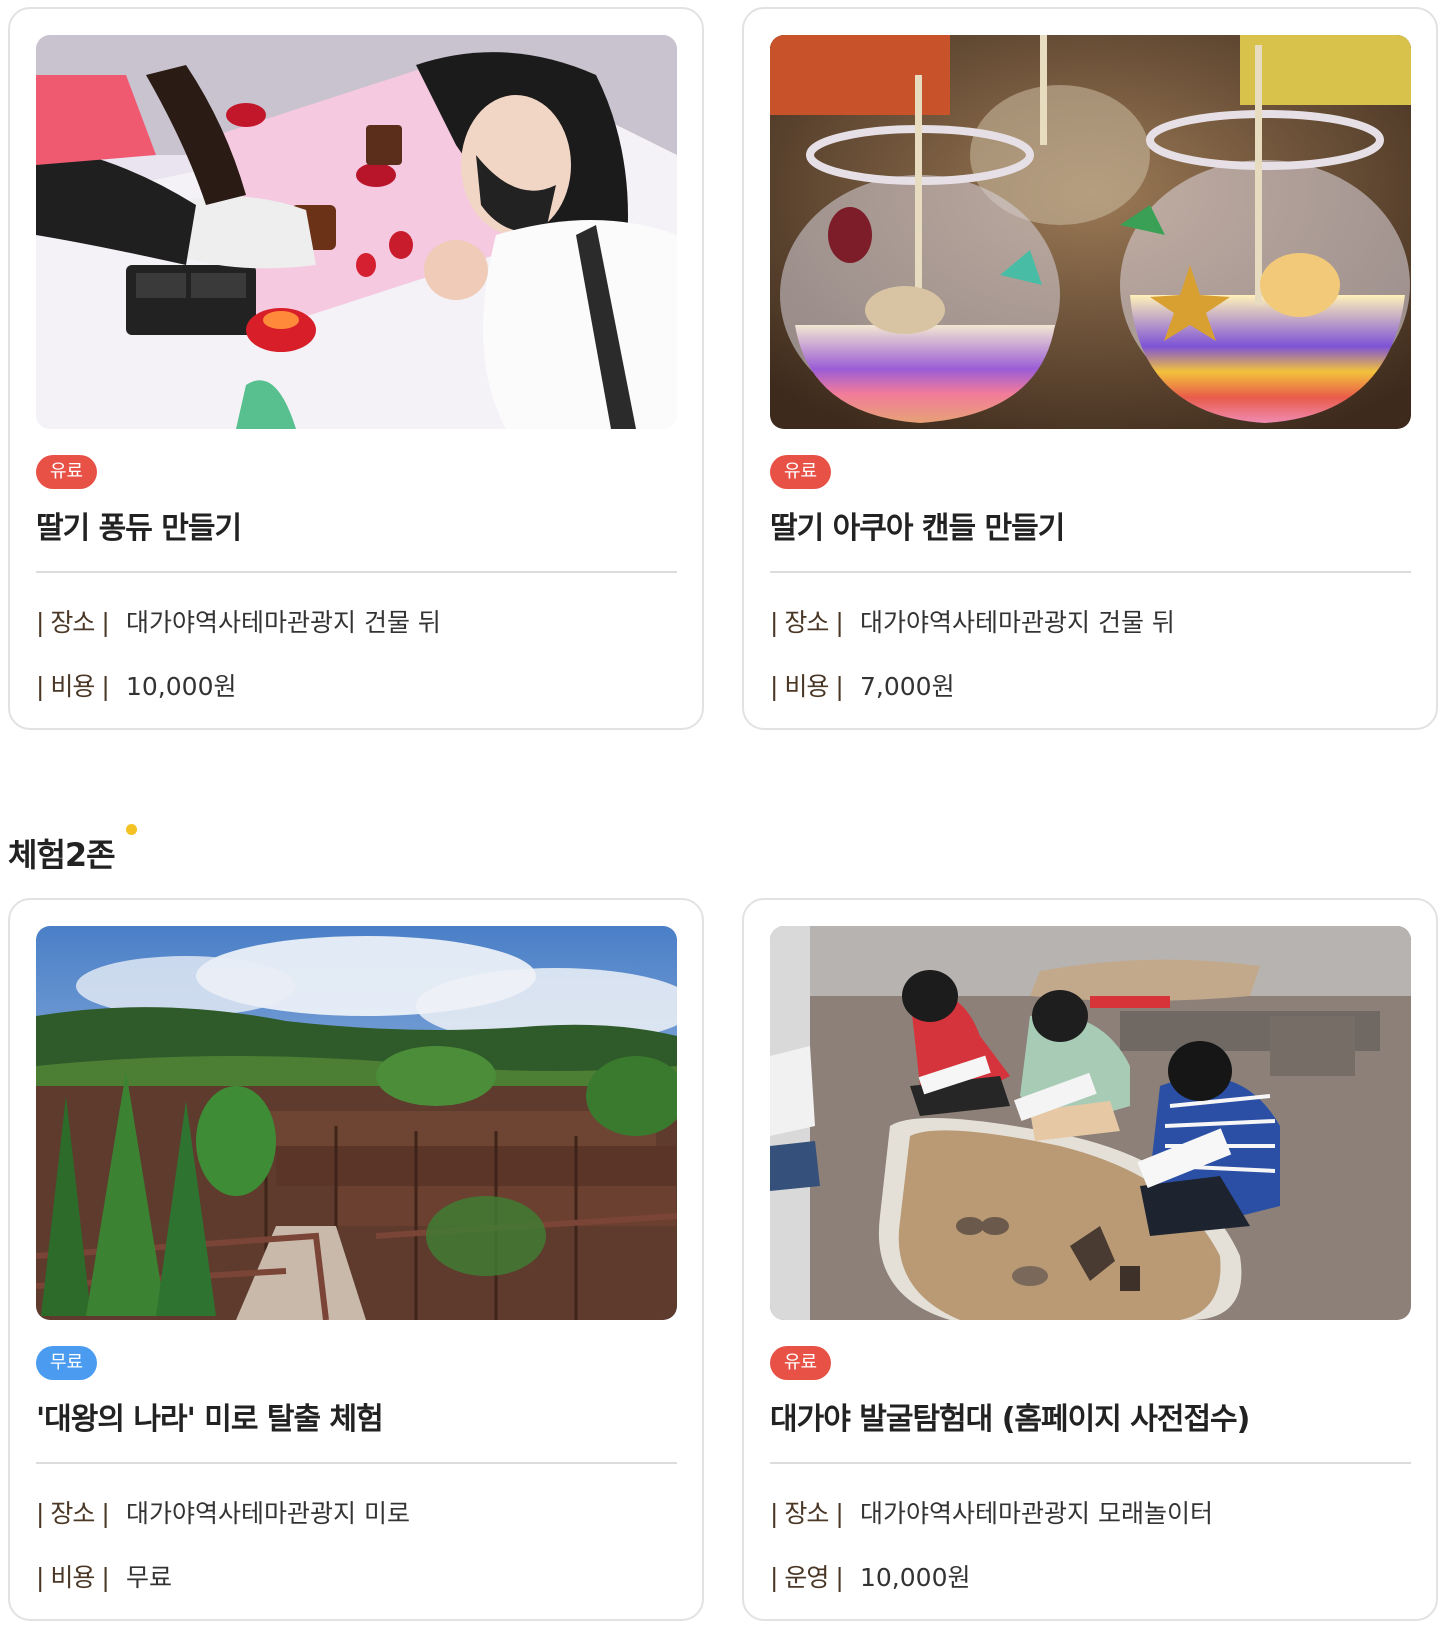 This screenshot has height=1626, width=1448. What do you see at coordinates (807, 1577) in the screenshot?
I see `operation-label: | 운영 |` at bounding box center [807, 1577].